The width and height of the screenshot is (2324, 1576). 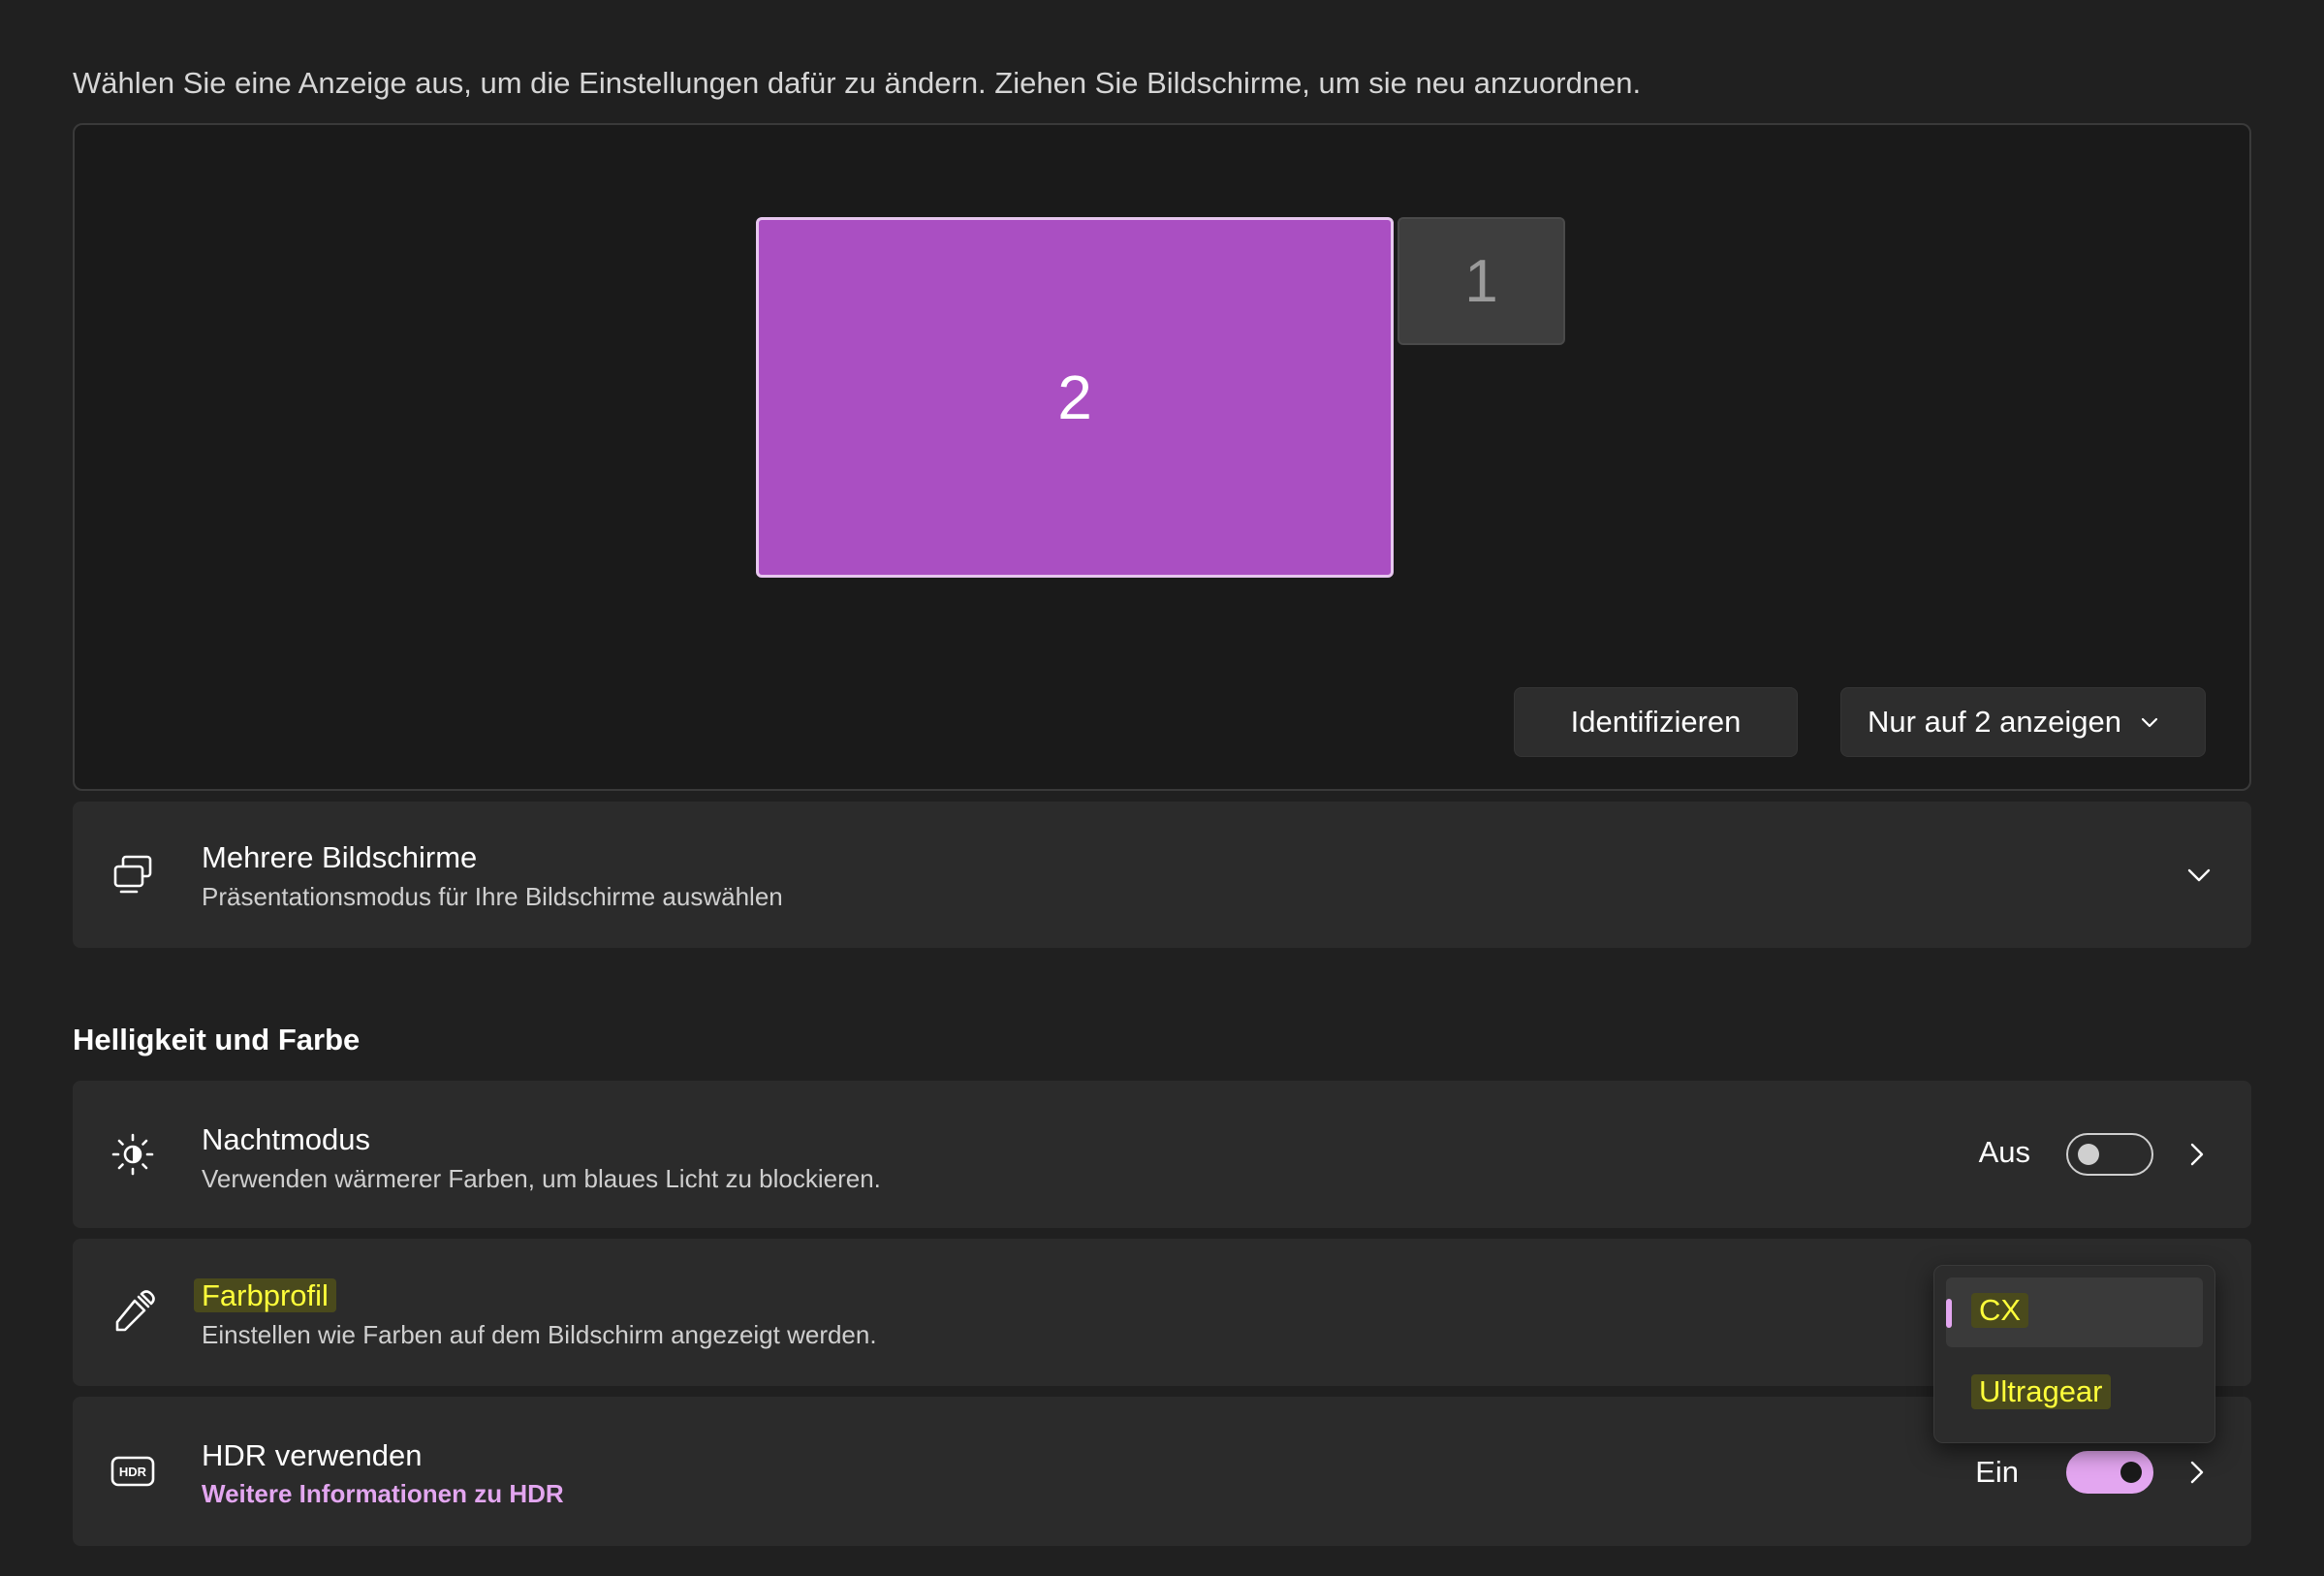 I want to click on multiple-displays-icon, so click(x=132, y=874).